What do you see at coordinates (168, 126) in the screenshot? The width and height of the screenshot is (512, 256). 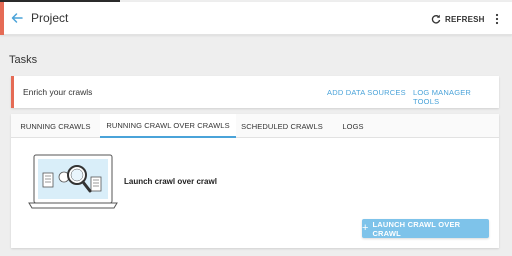 I see `tab-running-crawl-over-crawls: RUNNING CRAWL OVER CRAWLS` at bounding box center [168, 126].